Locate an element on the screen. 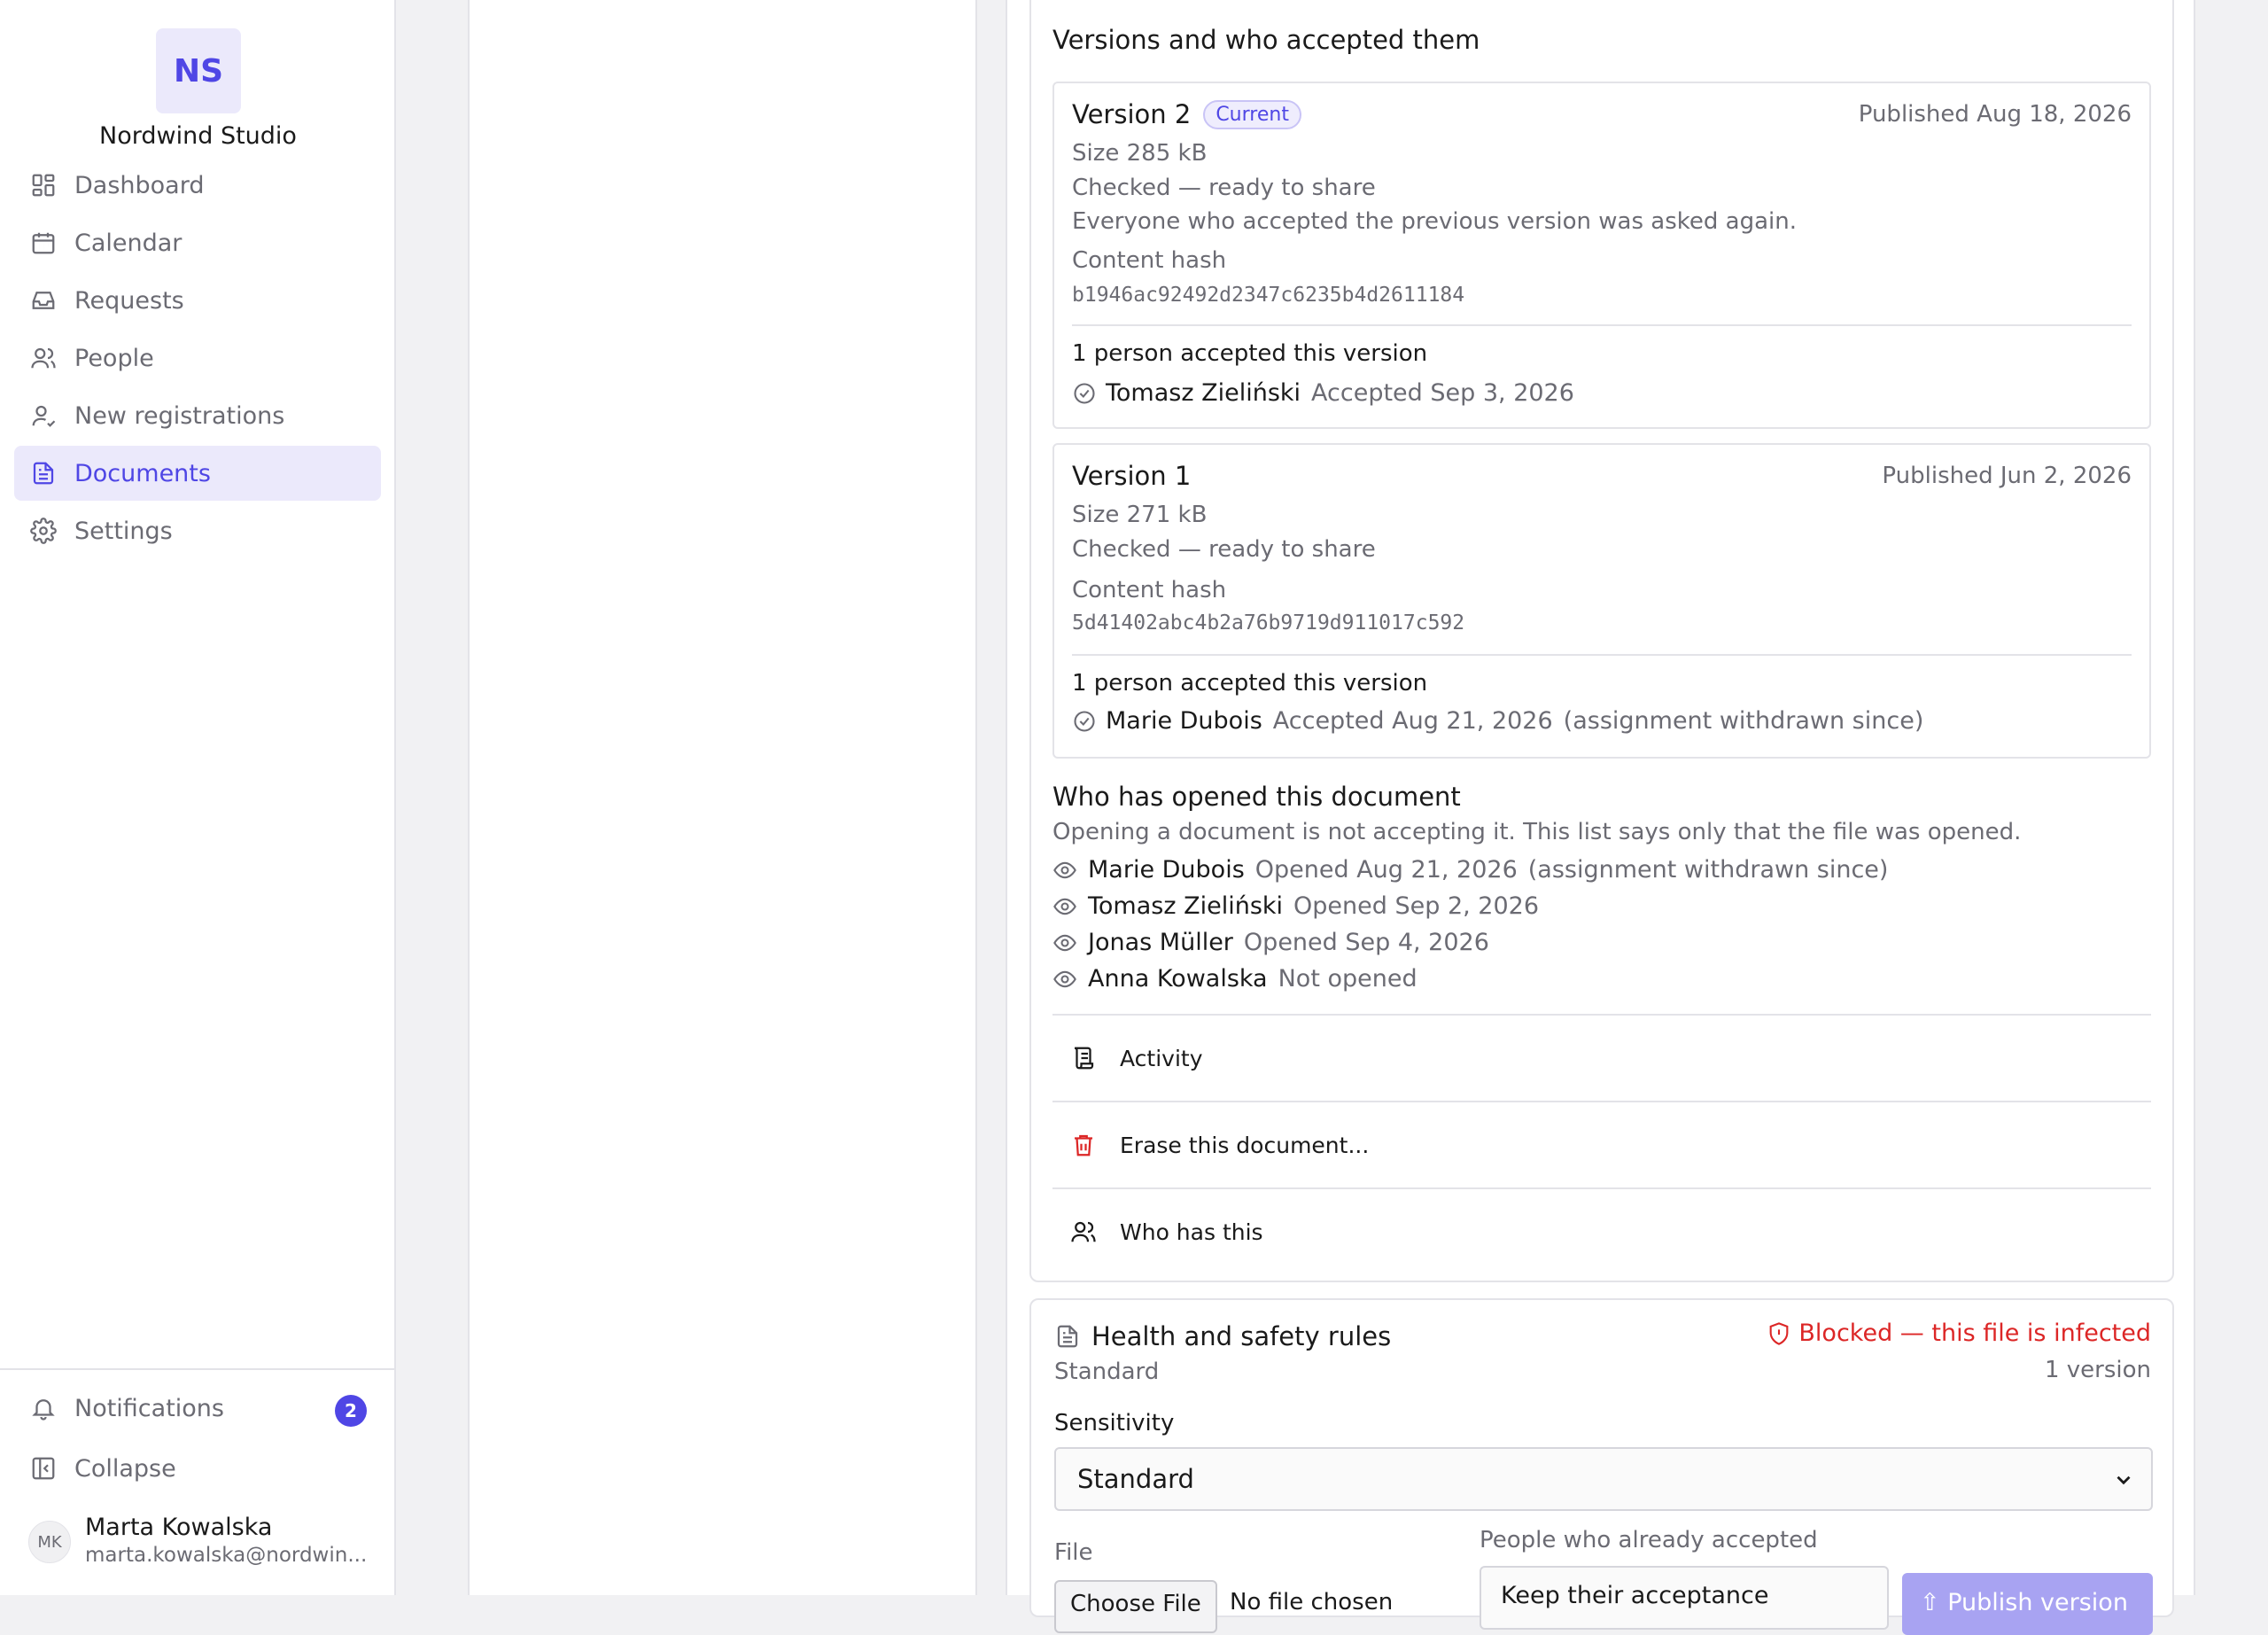  notifications-label: Notifications is located at coordinates (149, 1408).